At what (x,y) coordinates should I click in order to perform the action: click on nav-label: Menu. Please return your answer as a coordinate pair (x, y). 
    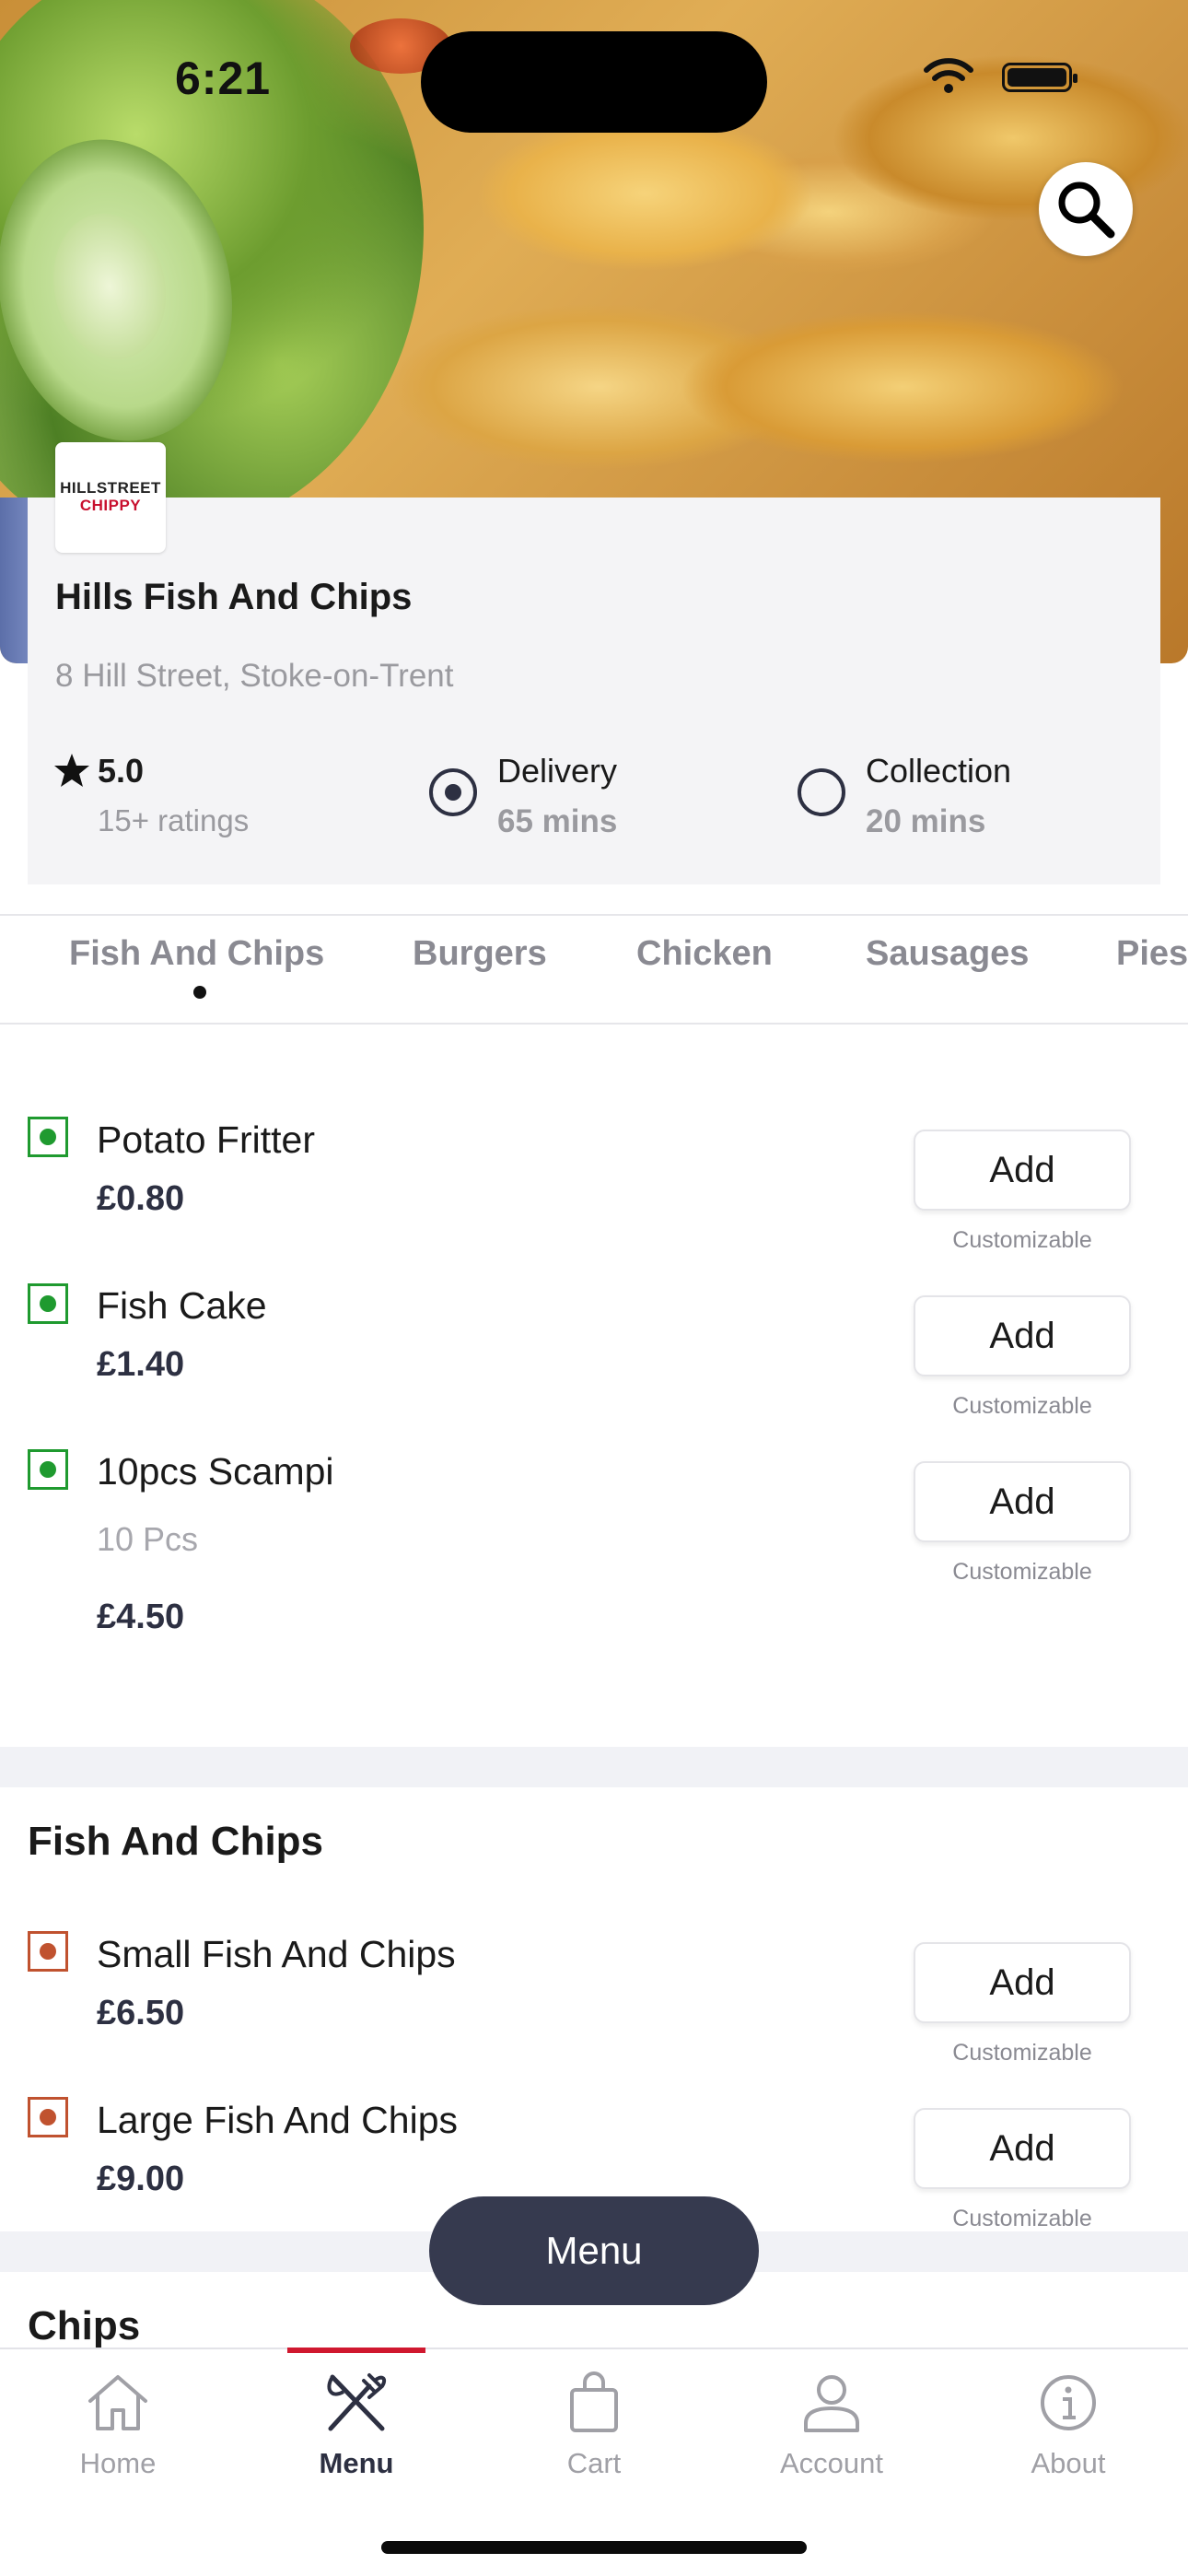
    Looking at the image, I should click on (356, 2463).